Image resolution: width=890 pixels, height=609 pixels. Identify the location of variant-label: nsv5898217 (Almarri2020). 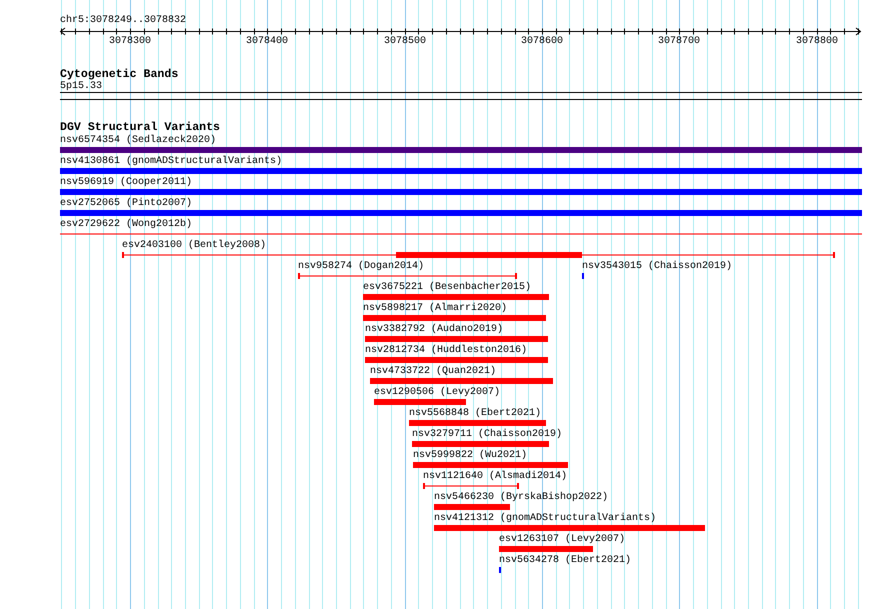
(435, 308).